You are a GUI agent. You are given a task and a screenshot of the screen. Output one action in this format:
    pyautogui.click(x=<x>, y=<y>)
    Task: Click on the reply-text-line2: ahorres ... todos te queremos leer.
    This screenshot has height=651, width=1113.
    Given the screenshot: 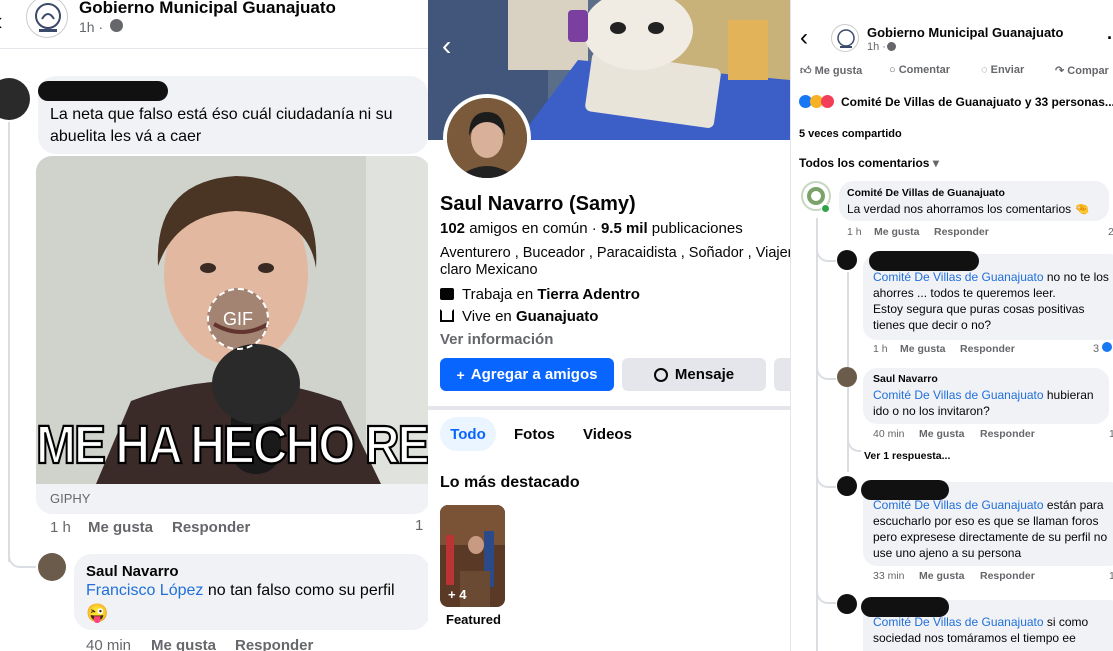 What is the action you would take?
    pyautogui.click(x=964, y=293)
    